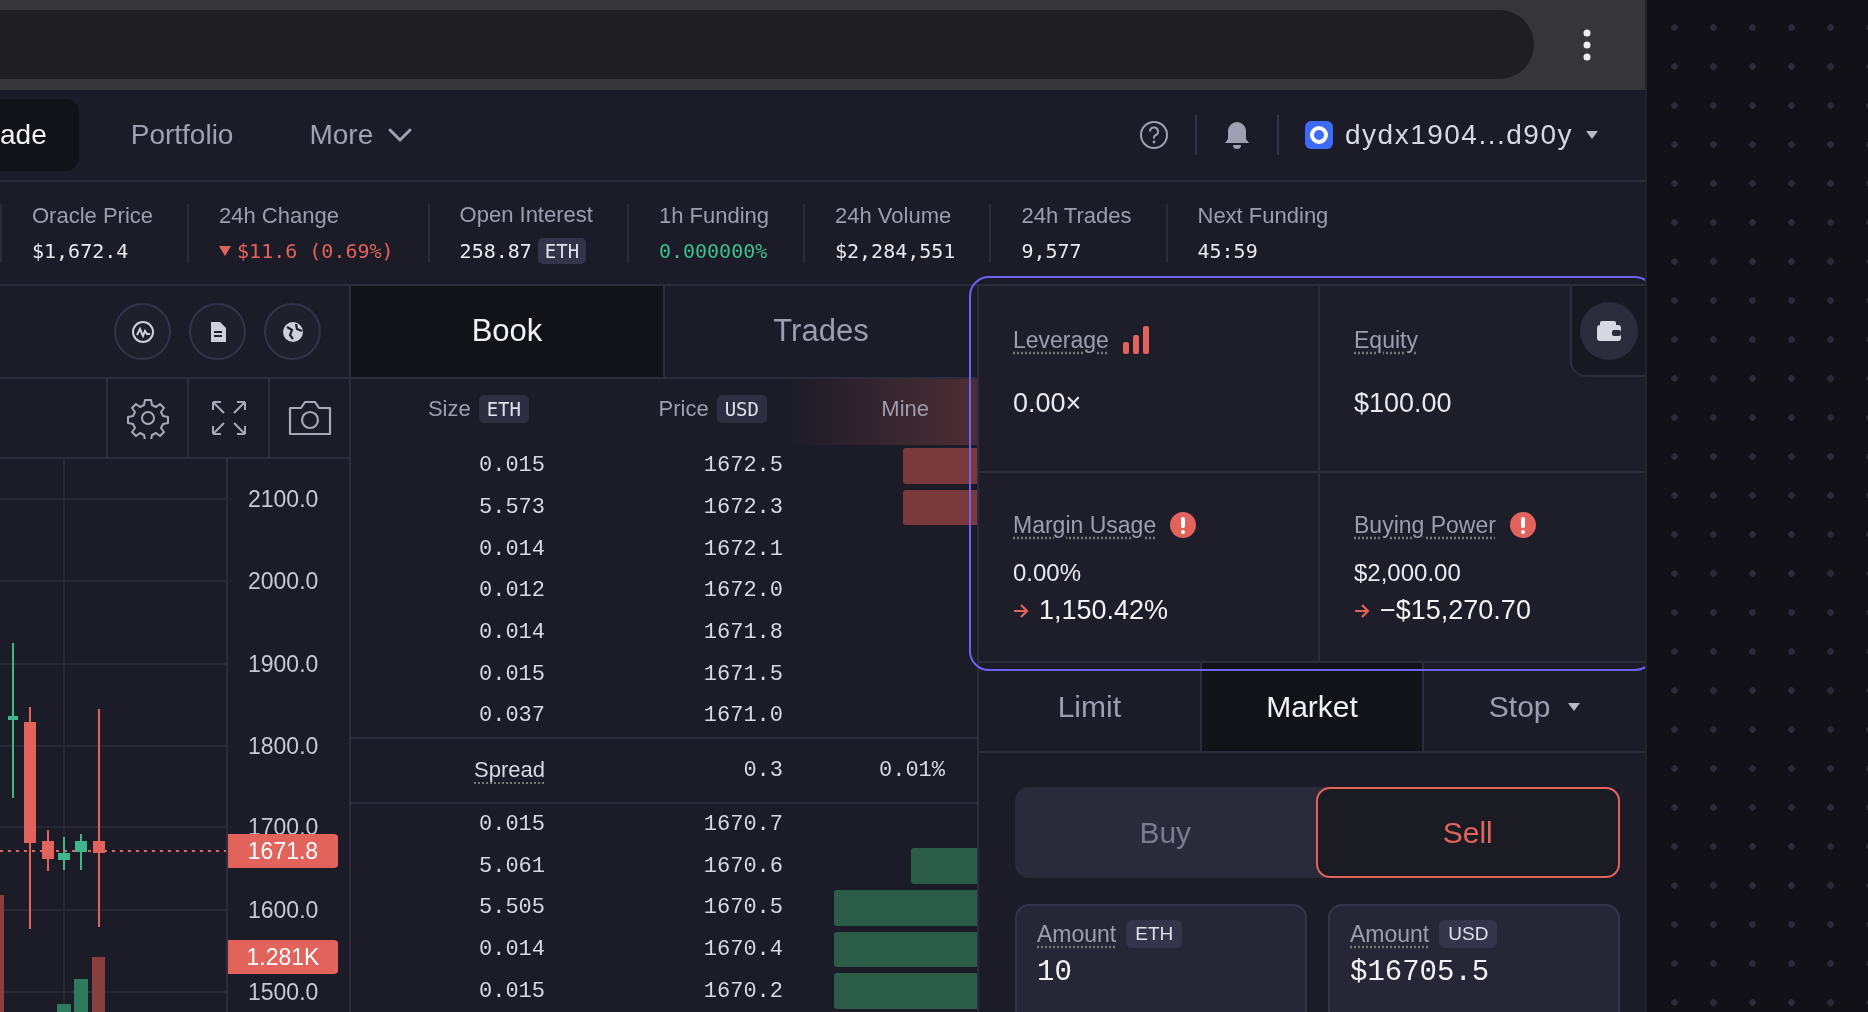 The height and width of the screenshot is (1012, 1868). Describe the element at coordinates (80, 251) in the screenshot. I see `stat-value: $1,672.4` at that location.